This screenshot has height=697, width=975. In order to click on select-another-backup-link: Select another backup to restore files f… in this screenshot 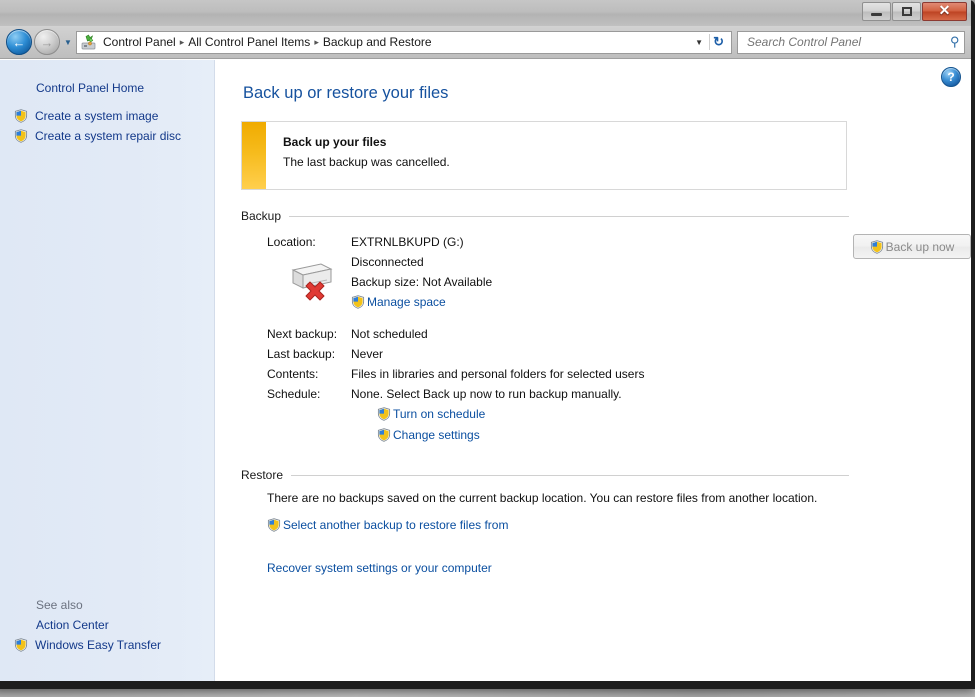, I will do `click(395, 525)`.